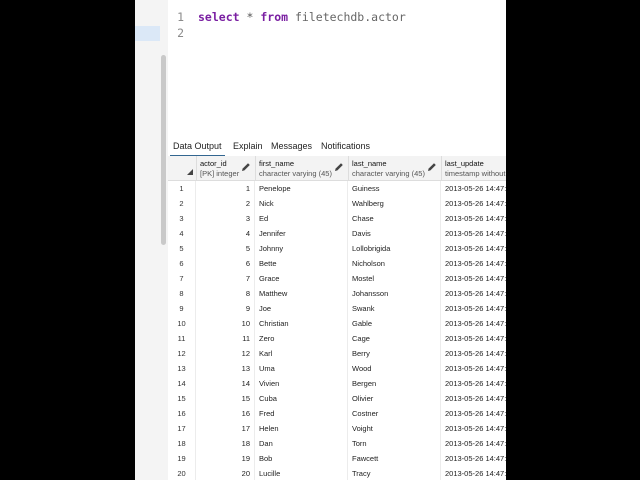  What do you see at coordinates (182, 353) in the screenshot?
I see `row-number: 12` at bounding box center [182, 353].